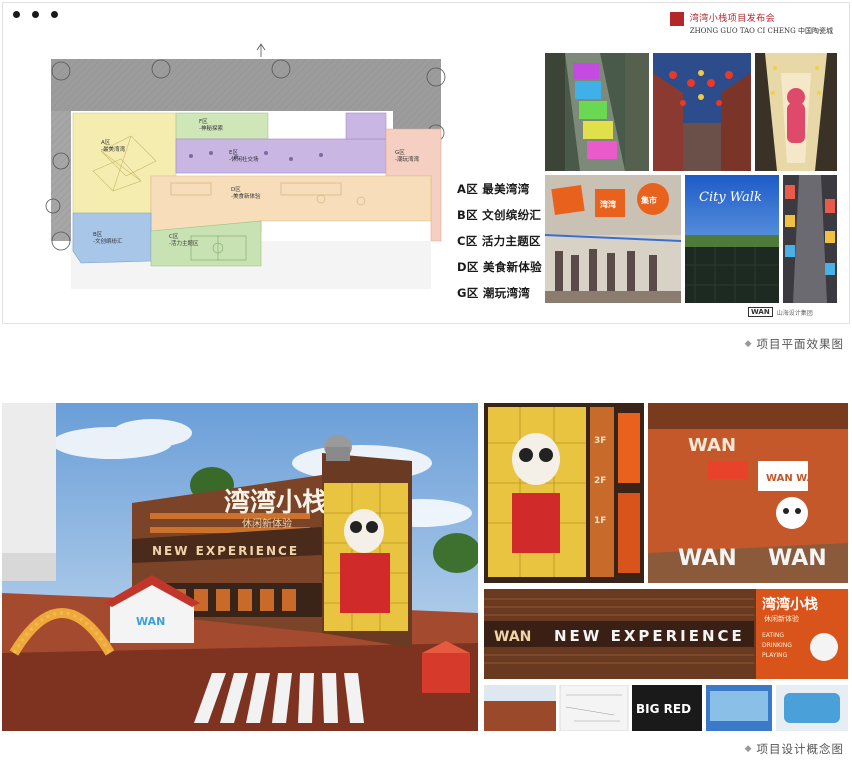  What do you see at coordinates (796, 112) in the screenshot?
I see `photo-bear-tunnel` at bounding box center [796, 112].